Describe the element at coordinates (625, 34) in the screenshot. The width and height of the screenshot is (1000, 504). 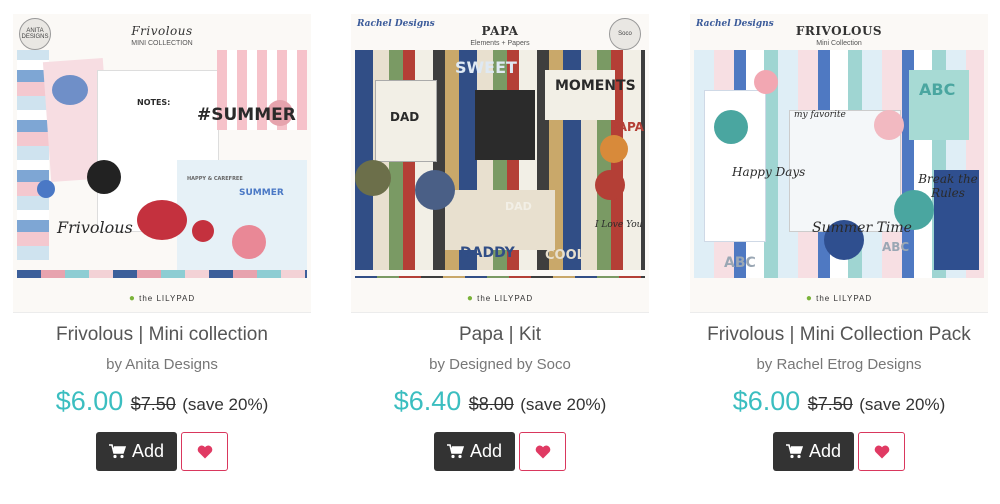
I see `soco-seal: Soco` at that location.